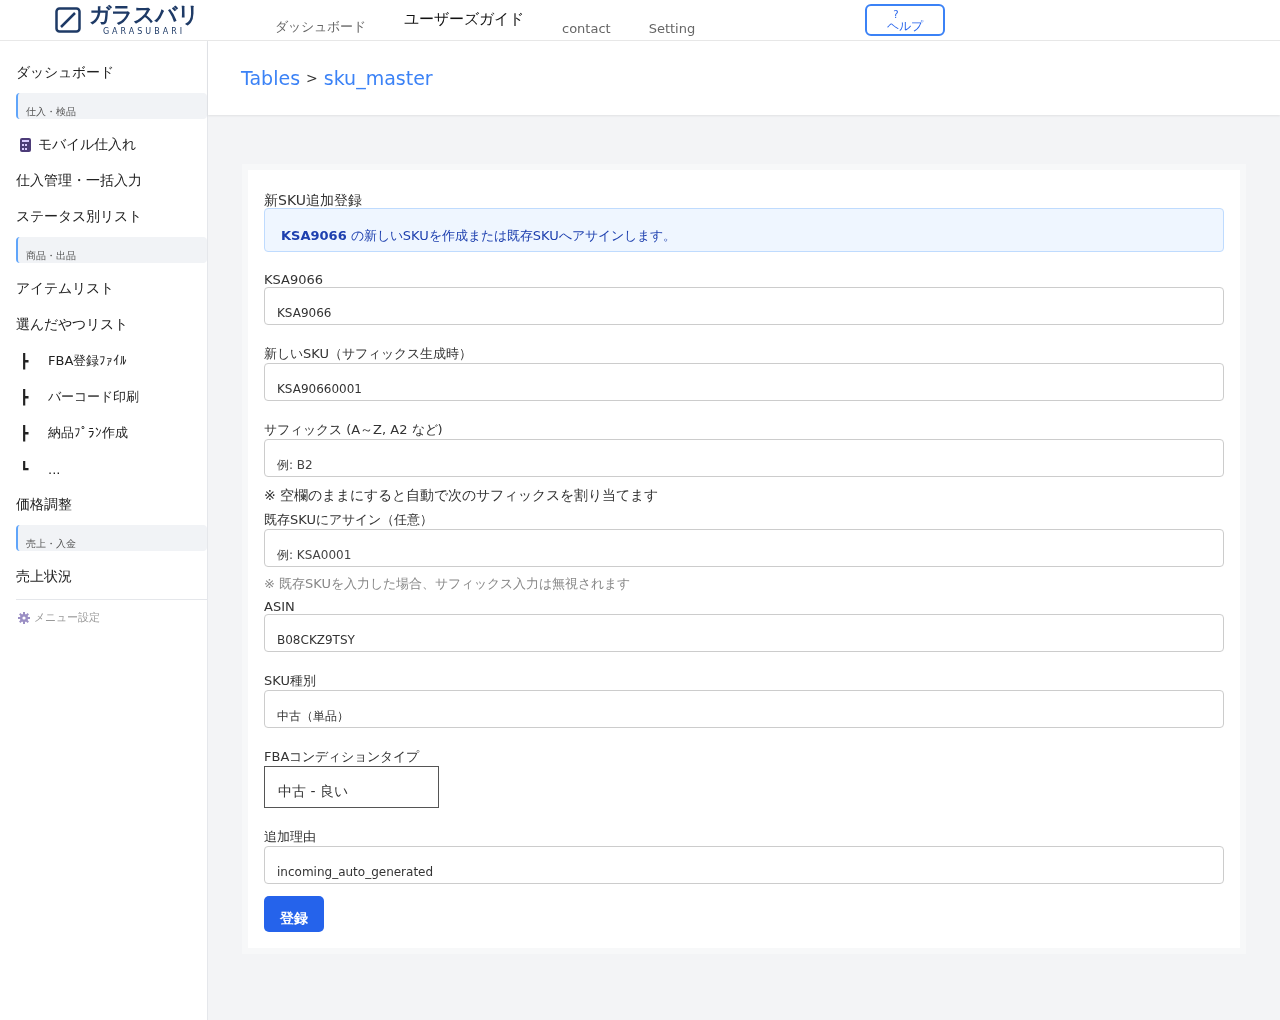 The image size is (1280, 1020). I want to click on breadcrumb-link: Tables, so click(271, 78).